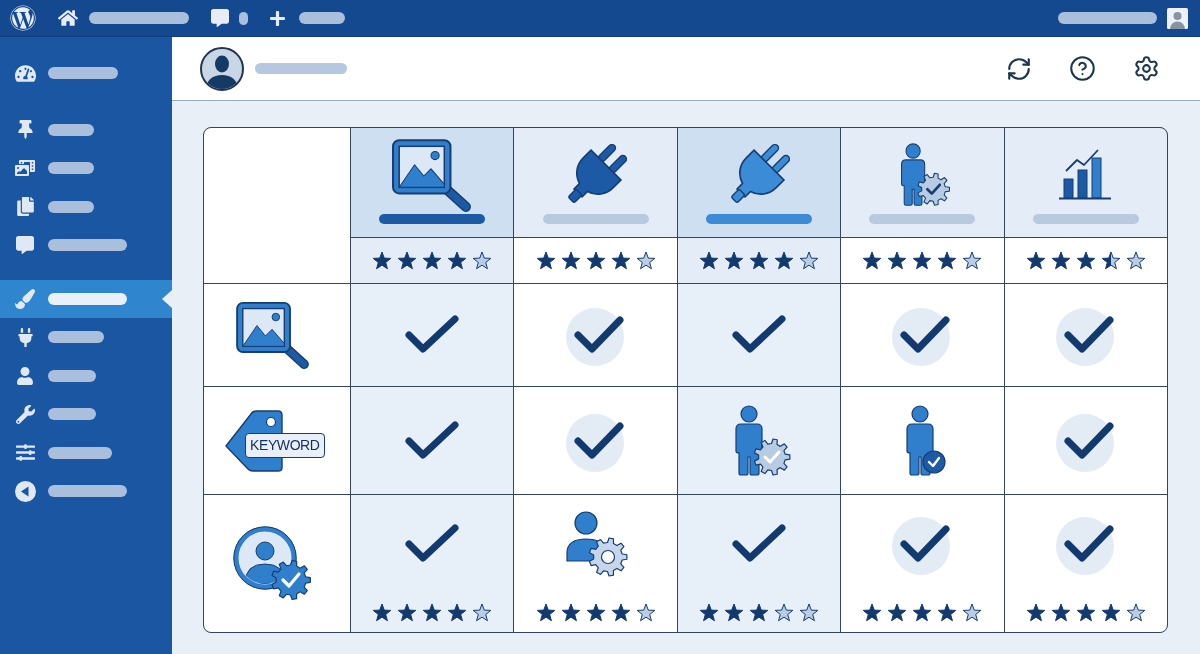  What do you see at coordinates (68, 18) in the screenshot?
I see `home-icon` at bounding box center [68, 18].